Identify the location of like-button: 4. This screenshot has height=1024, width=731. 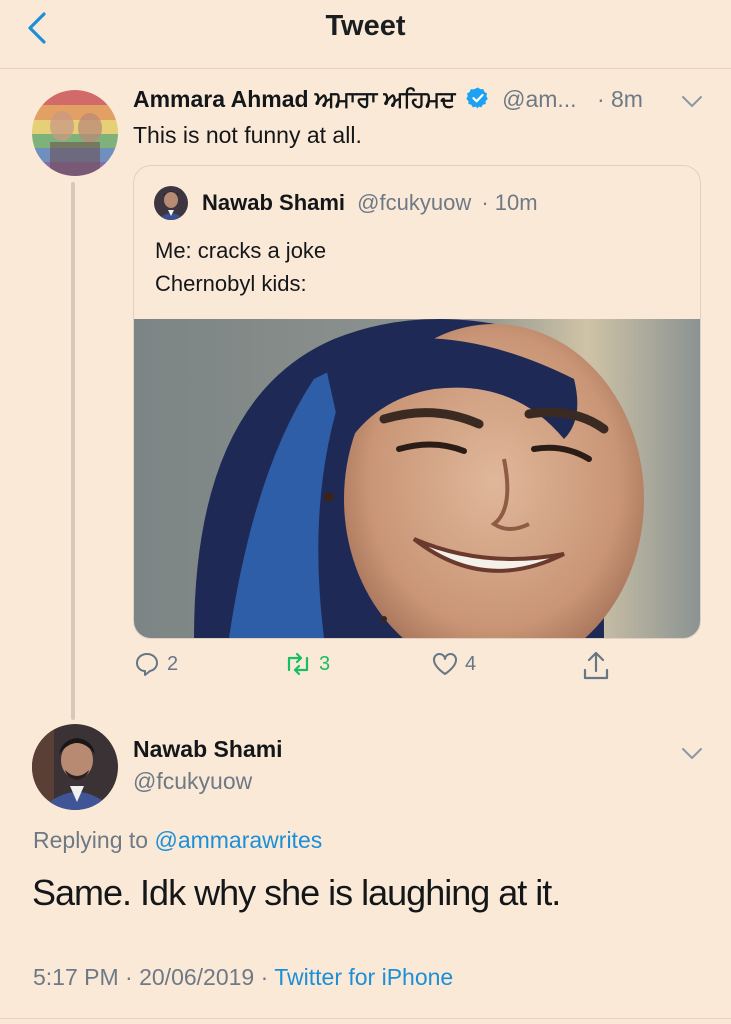
(453, 664).